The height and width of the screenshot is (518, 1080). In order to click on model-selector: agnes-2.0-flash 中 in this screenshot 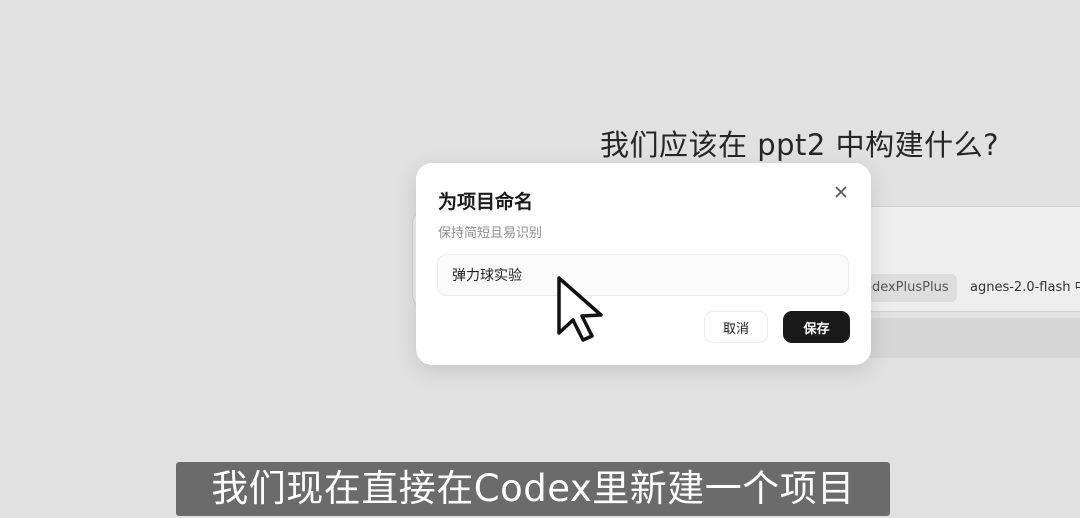, I will do `click(1021, 288)`.